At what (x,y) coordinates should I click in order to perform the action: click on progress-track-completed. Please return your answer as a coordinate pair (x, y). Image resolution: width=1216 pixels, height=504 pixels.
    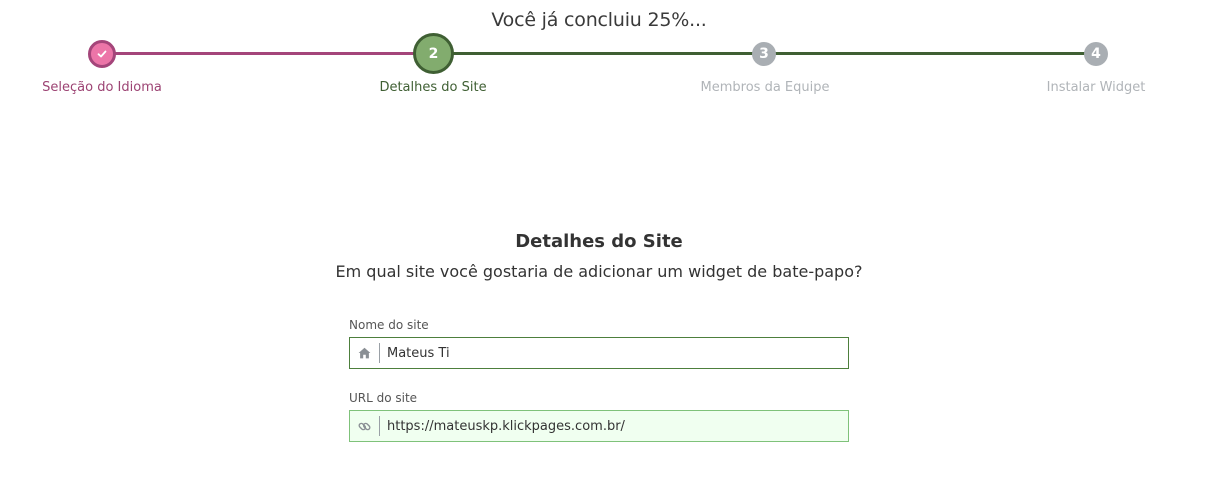
    Looking at the image, I should click on (267, 53).